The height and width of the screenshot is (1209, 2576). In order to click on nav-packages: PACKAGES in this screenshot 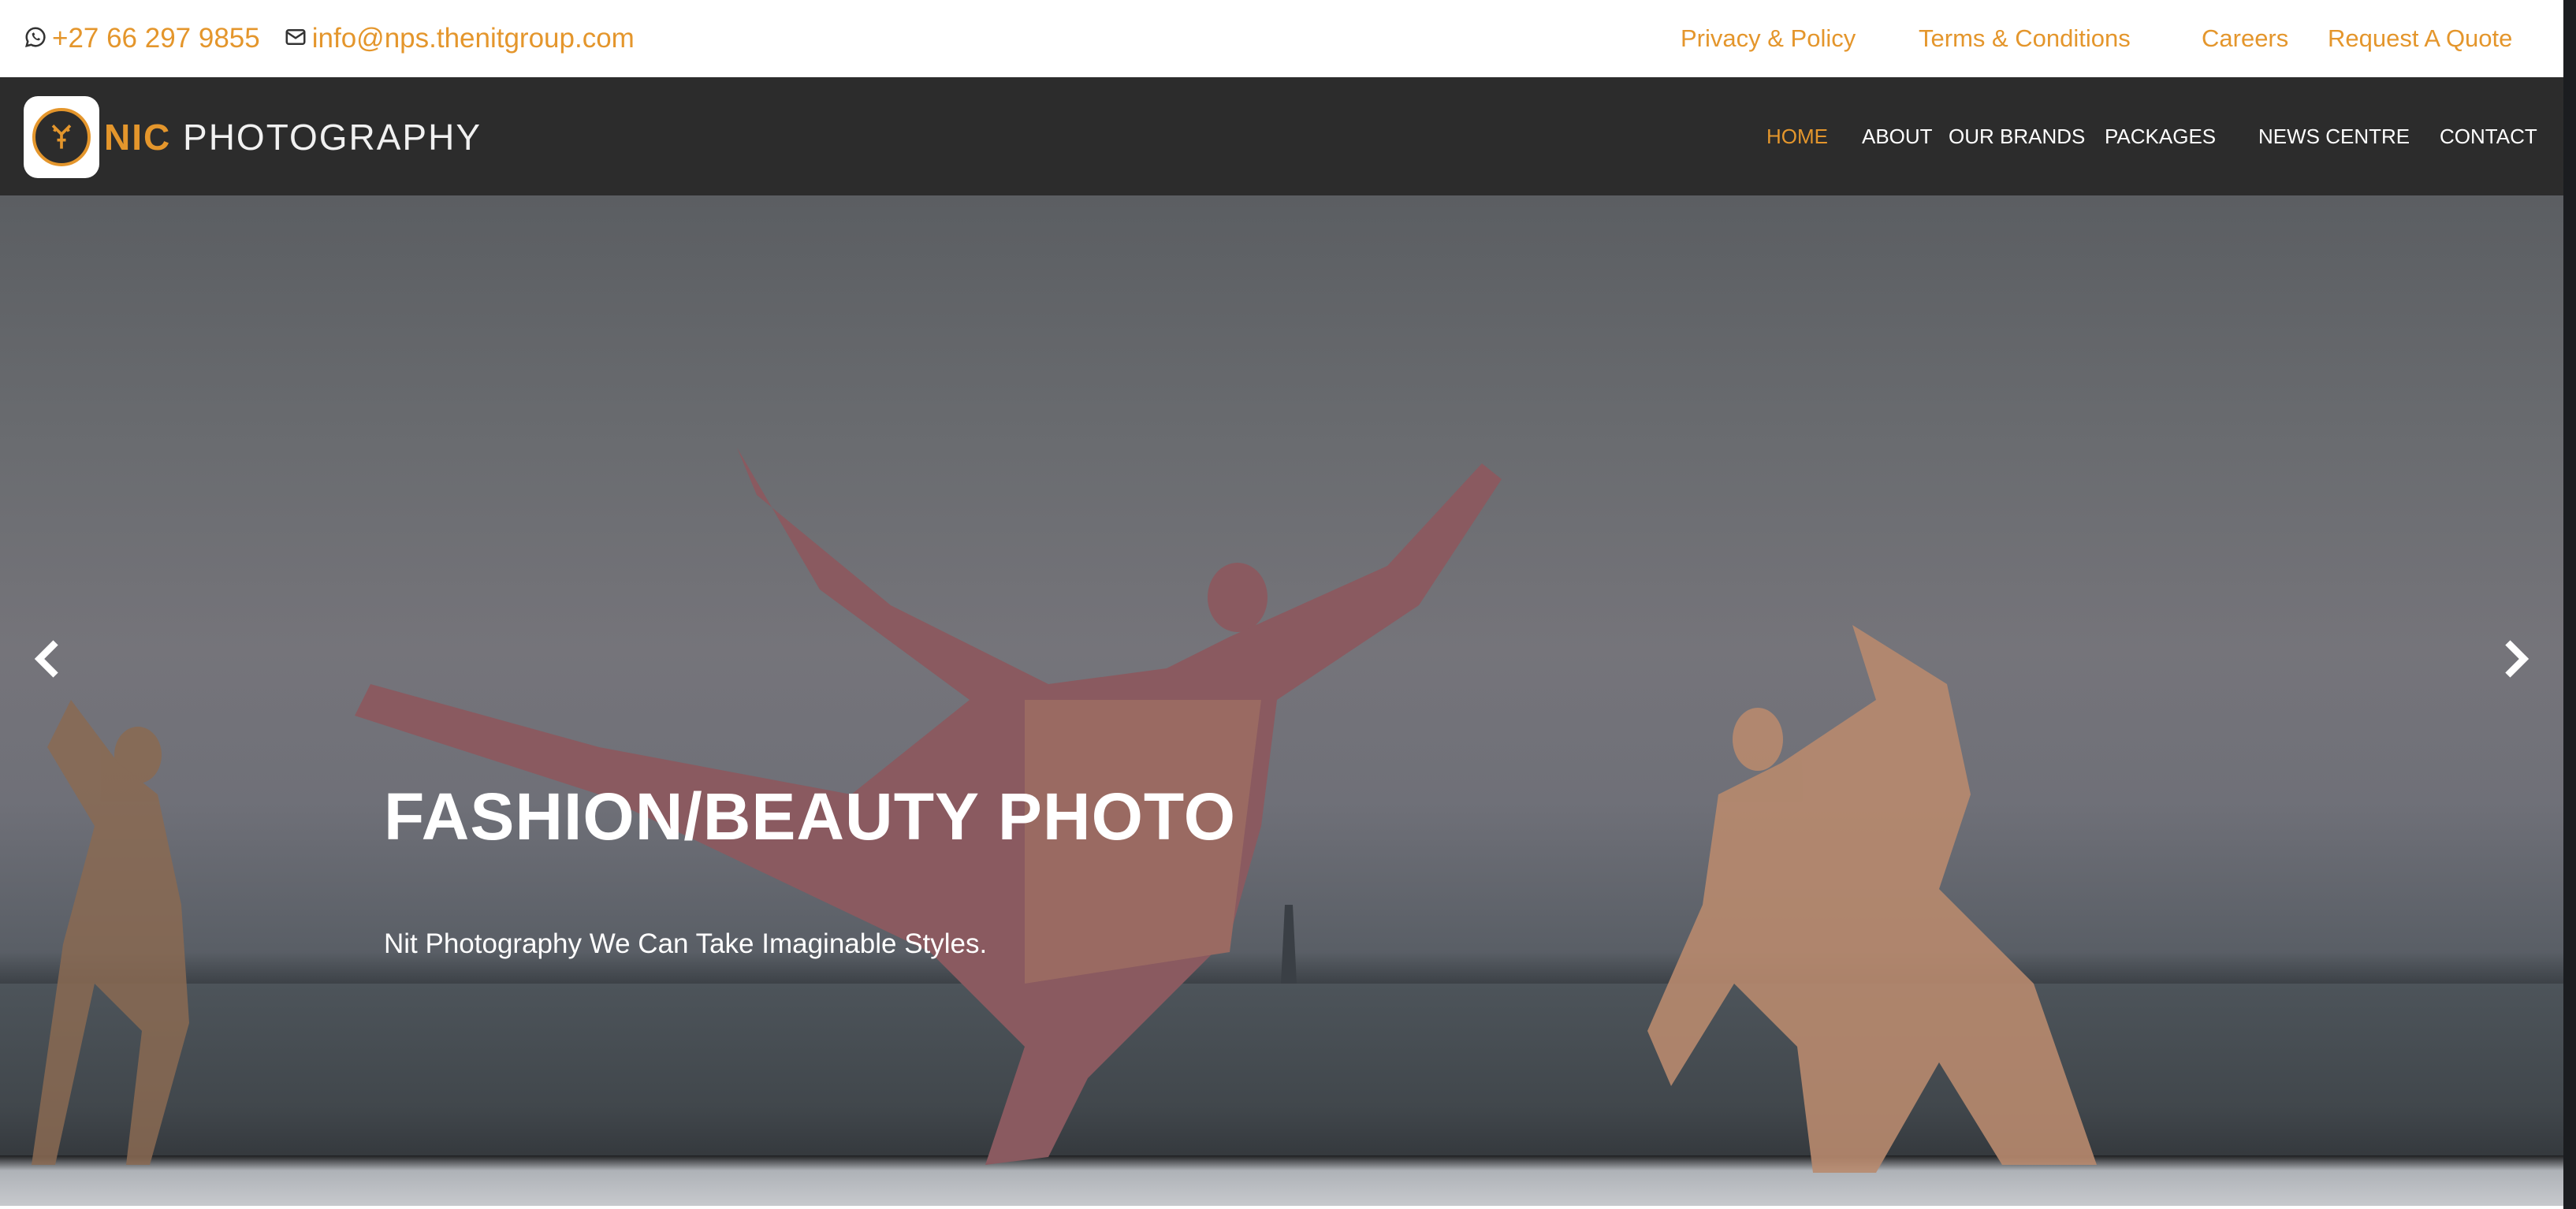, I will do `click(2160, 136)`.